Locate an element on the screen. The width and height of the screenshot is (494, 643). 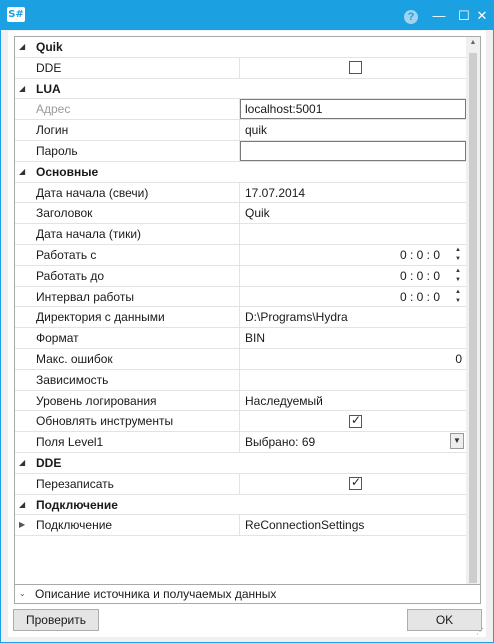
property-row-login: Логин quik is located at coordinates (240, 130).